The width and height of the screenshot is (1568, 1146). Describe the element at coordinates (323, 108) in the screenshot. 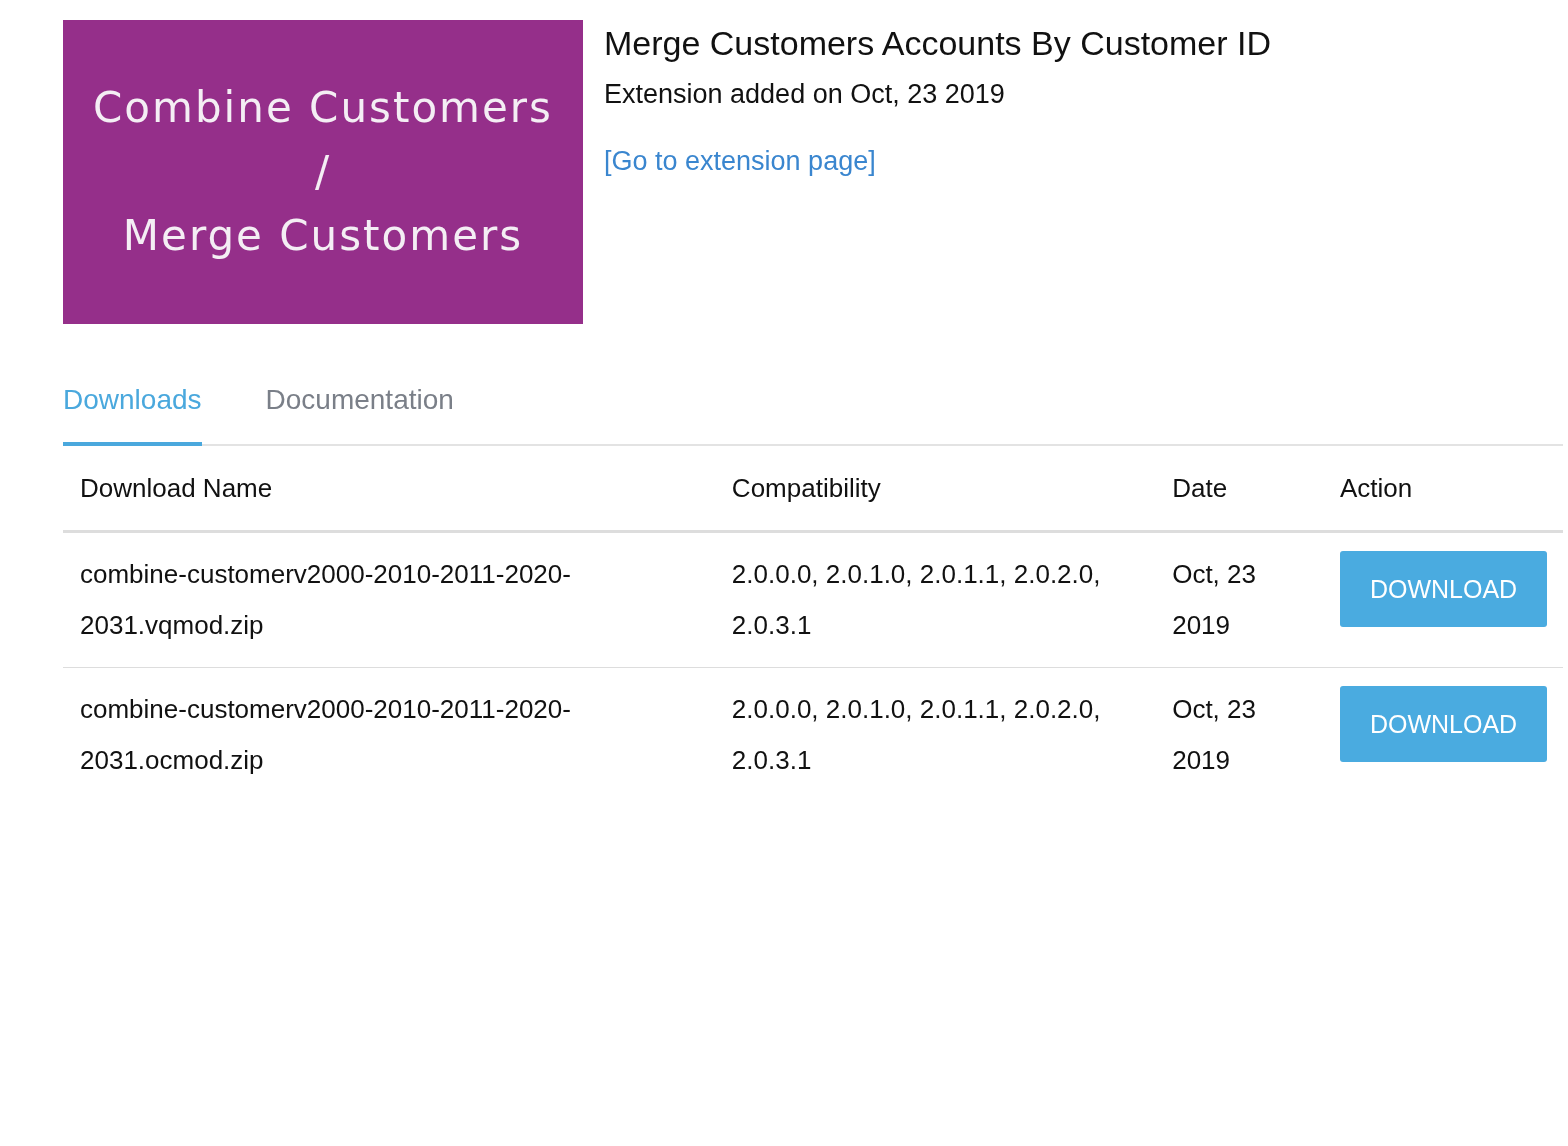

I see `banner-text: Combine Customers` at that location.